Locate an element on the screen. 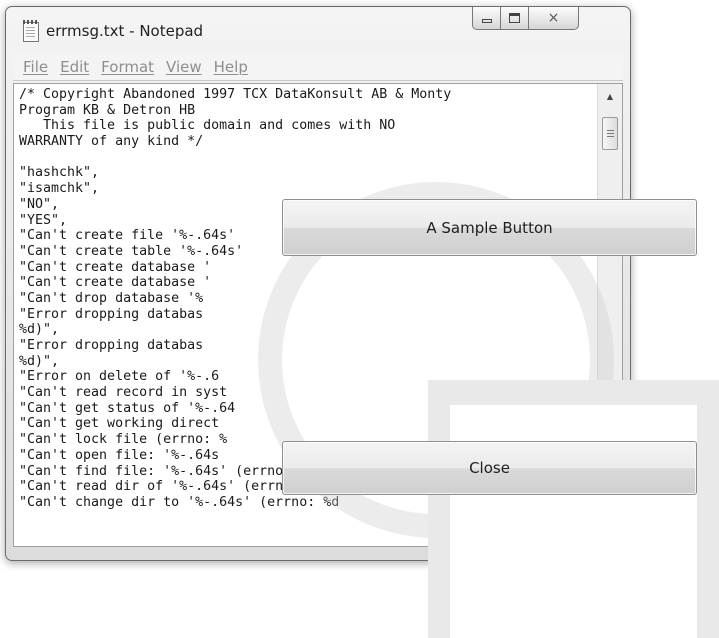 This screenshot has height=638, width=719. minimize-icon is located at coordinates (486, 20).